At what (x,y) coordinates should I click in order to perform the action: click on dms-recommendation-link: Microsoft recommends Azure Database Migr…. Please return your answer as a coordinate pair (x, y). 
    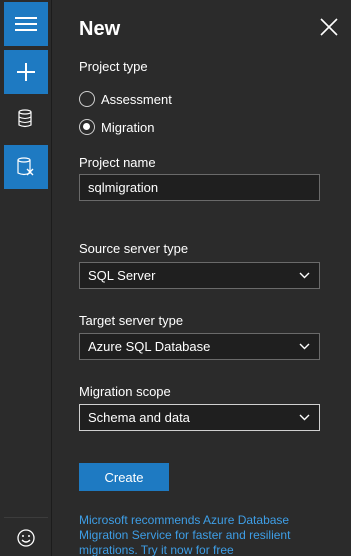
    Looking at the image, I should click on (201, 534).